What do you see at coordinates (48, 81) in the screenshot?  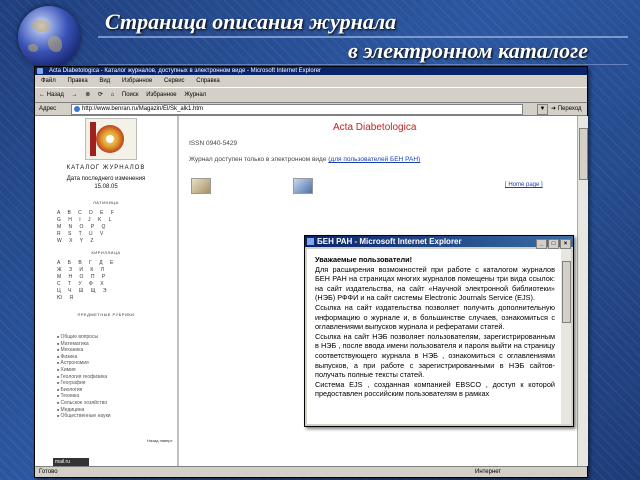 I see `menu-file: Файл` at bounding box center [48, 81].